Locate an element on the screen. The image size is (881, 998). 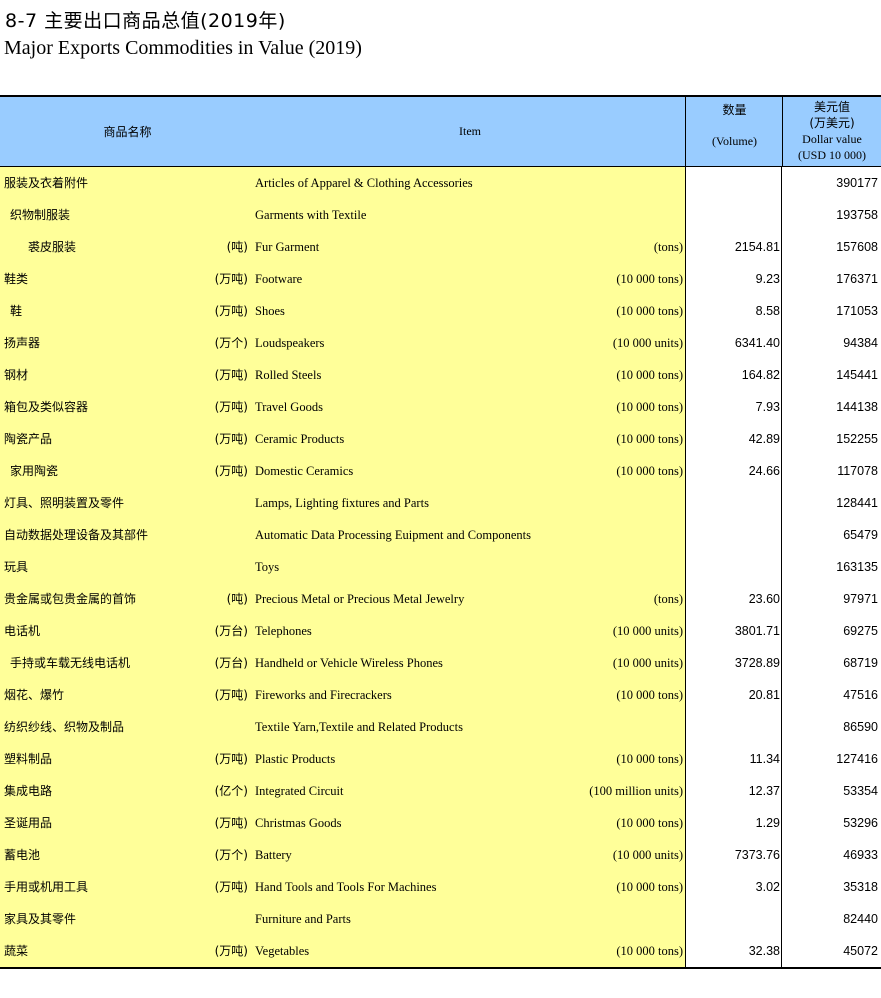
commodity-name-zh: 贵金属或包贵金属的首饰 is located at coordinates (70, 599).